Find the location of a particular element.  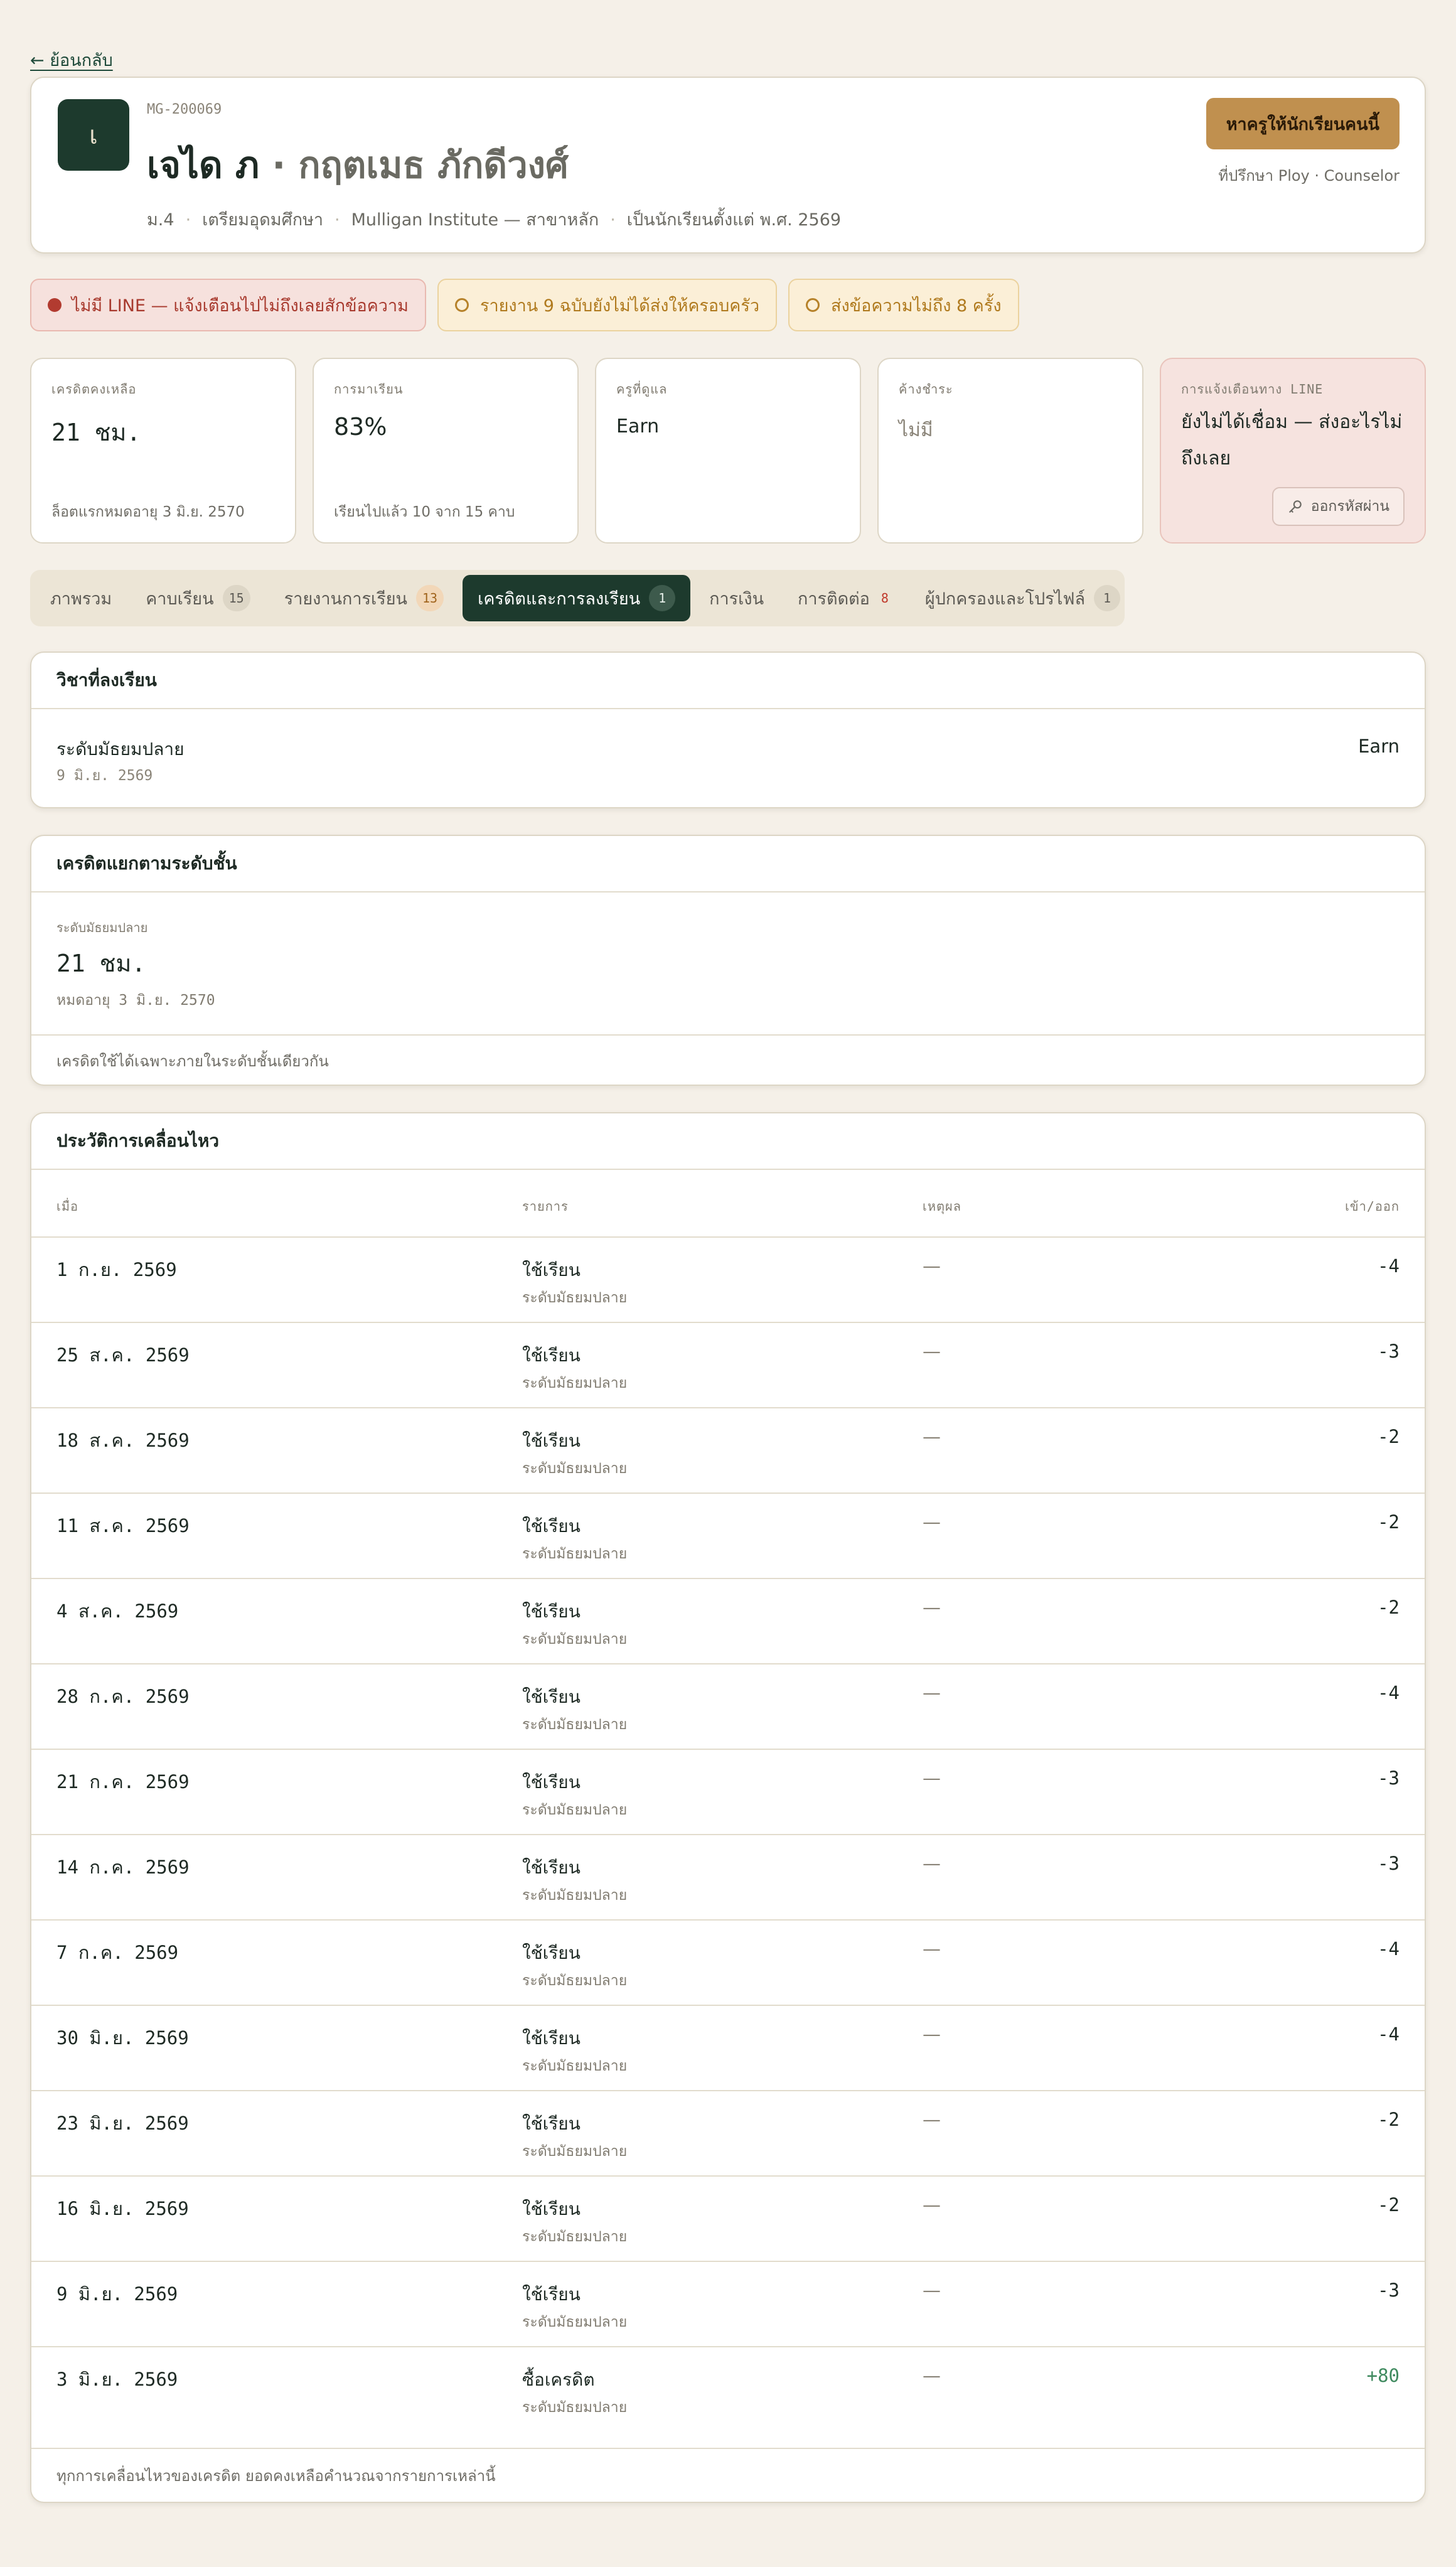

course-name: ระดับมัธยมปลาย is located at coordinates (120, 749).